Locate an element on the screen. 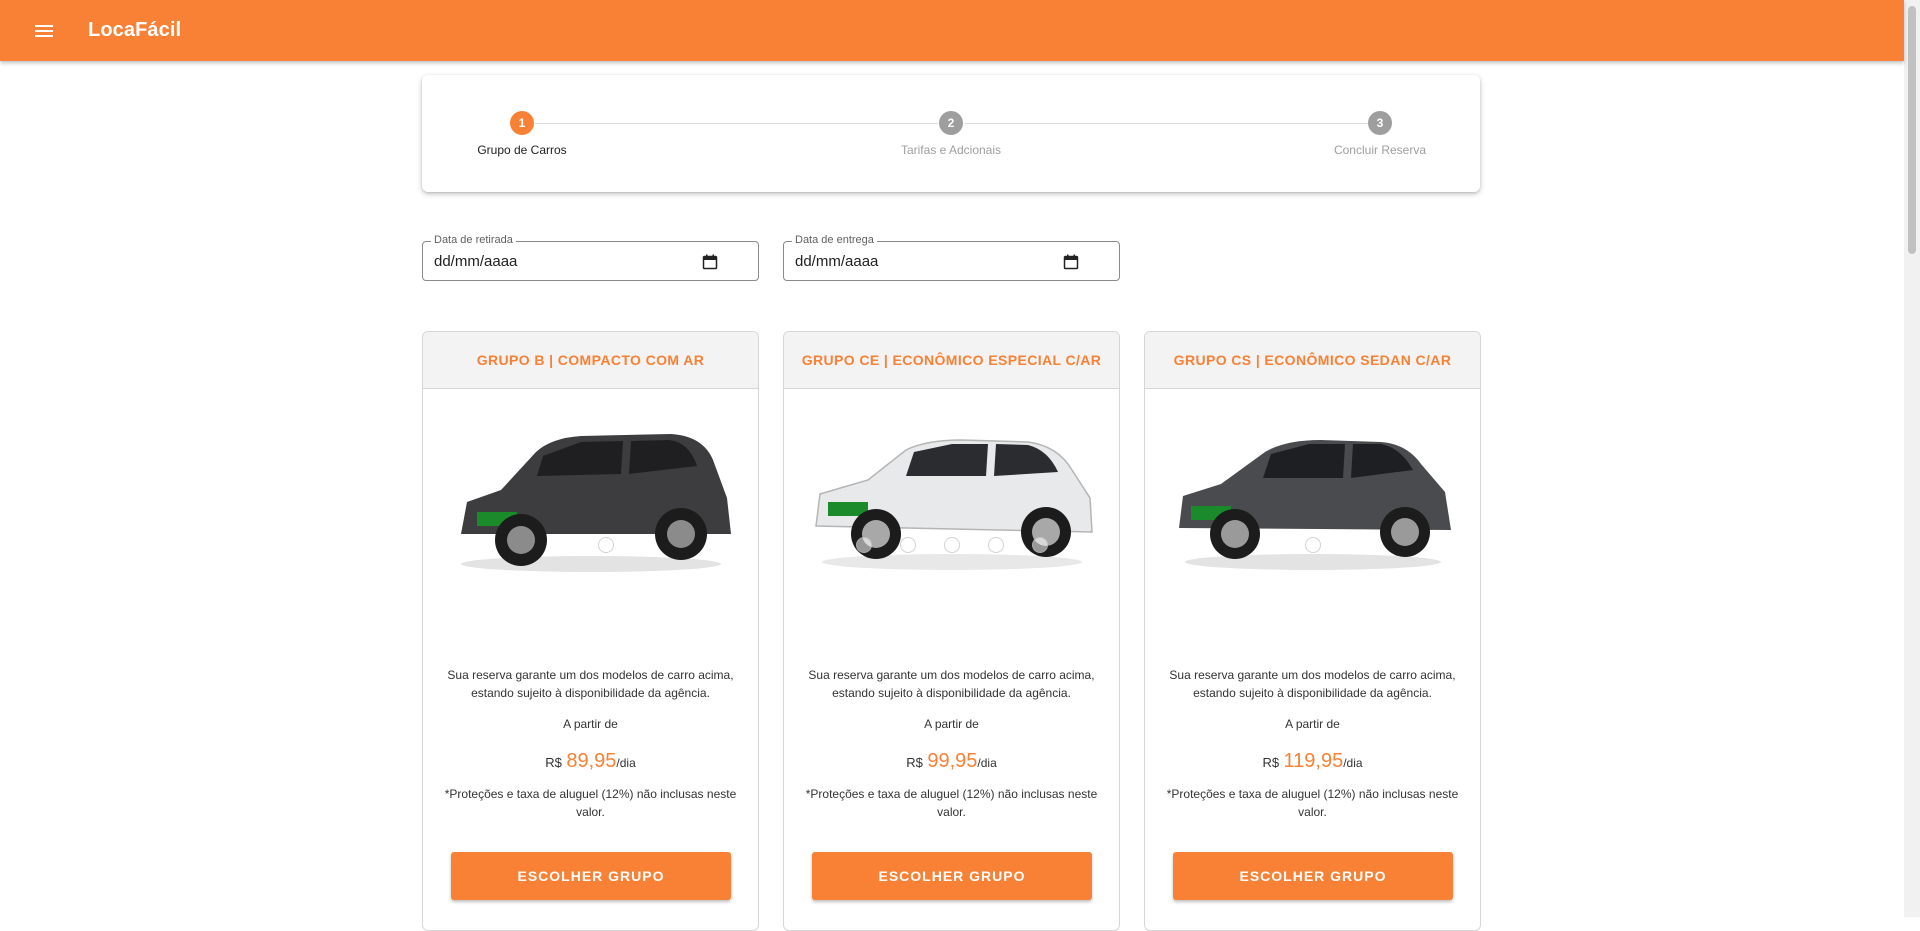 The image size is (1920, 931). price-amount: 99,95 is located at coordinates (952, 761).